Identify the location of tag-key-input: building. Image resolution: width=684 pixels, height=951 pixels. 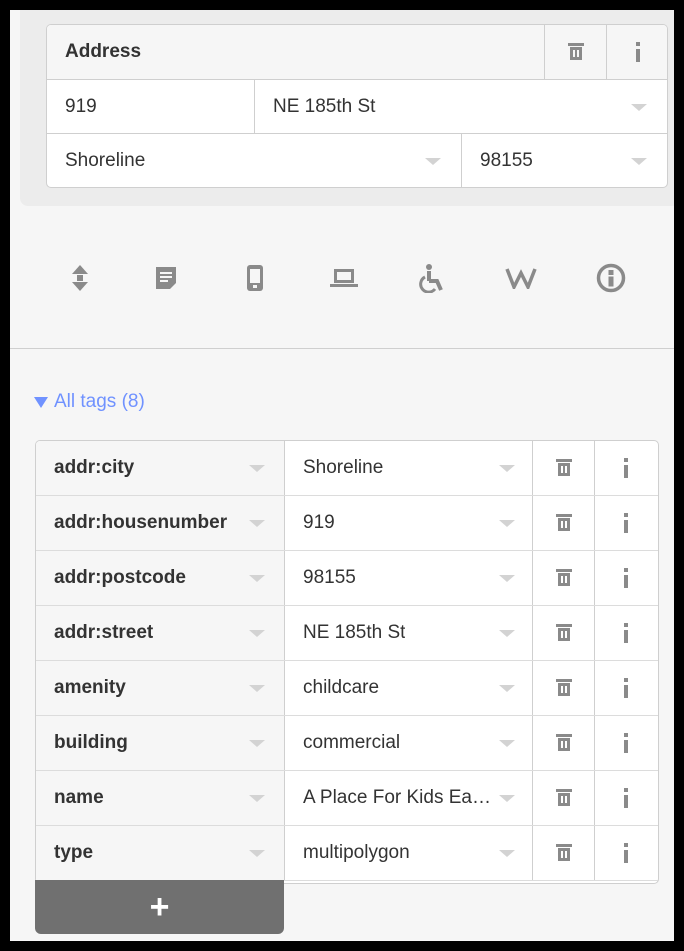
(160, 743).